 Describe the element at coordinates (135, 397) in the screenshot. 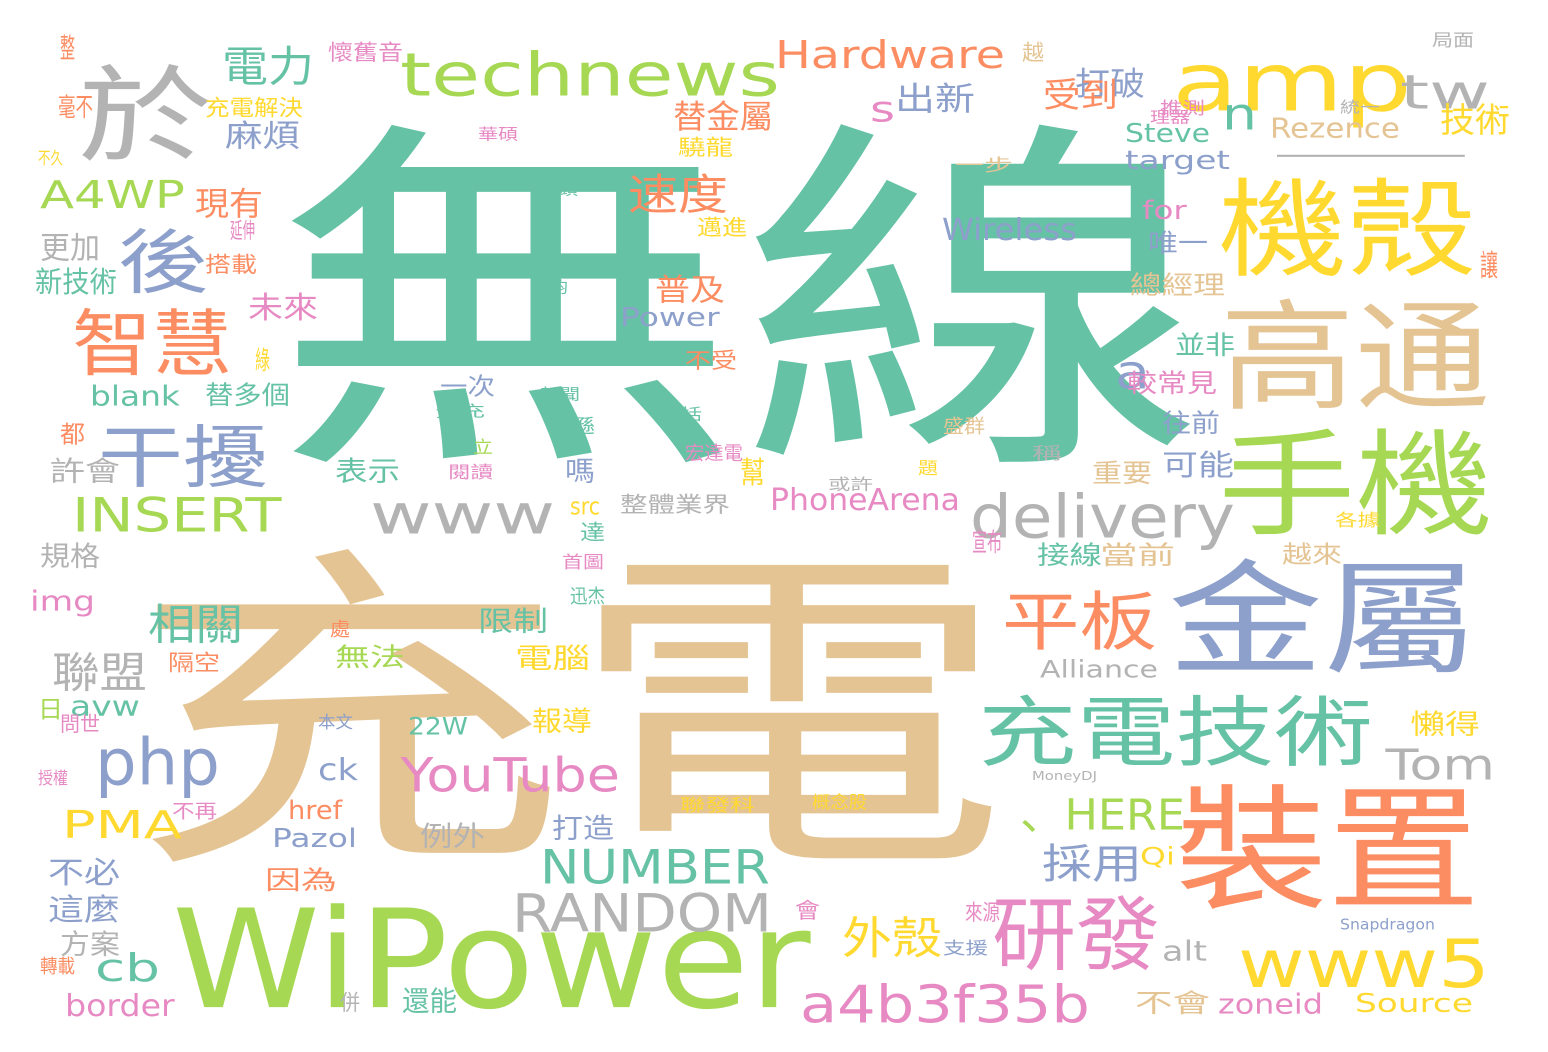

I see `word-blank: blank` at that location.